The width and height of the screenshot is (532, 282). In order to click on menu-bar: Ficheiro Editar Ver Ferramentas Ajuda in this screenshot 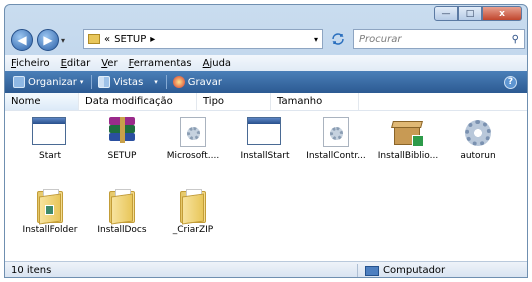, I will do `click(266, 63)`.